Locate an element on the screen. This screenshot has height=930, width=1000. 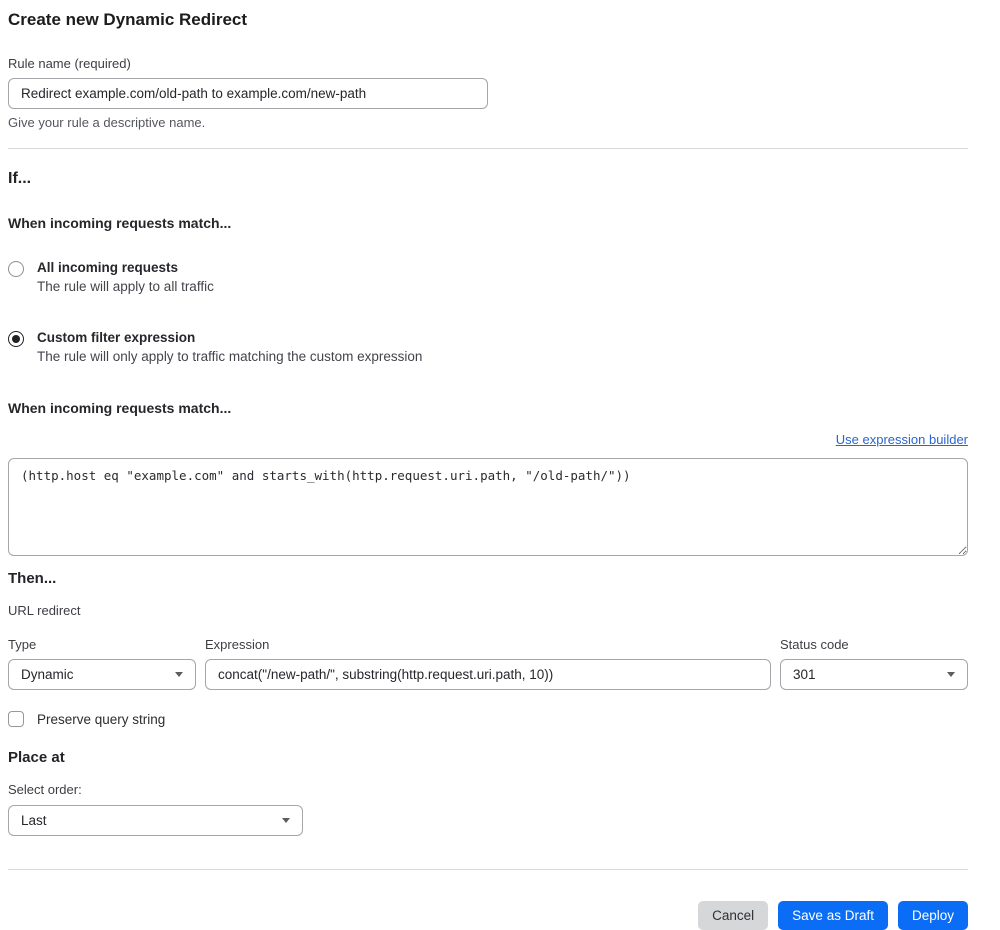
redirect-fields-row: Type Dynamic Expression Status code 301 is located at coordinates (488, 663).